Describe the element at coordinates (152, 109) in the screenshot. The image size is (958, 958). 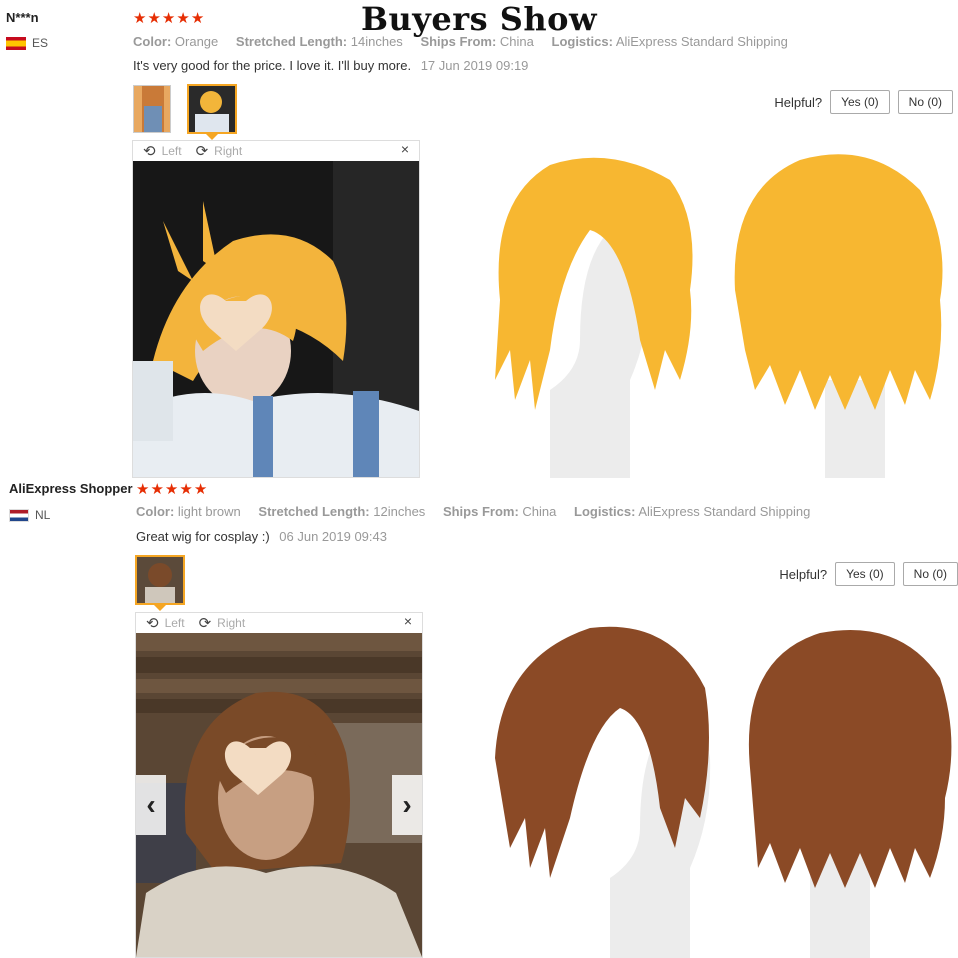
I see `photo-thumbnail` at that location.